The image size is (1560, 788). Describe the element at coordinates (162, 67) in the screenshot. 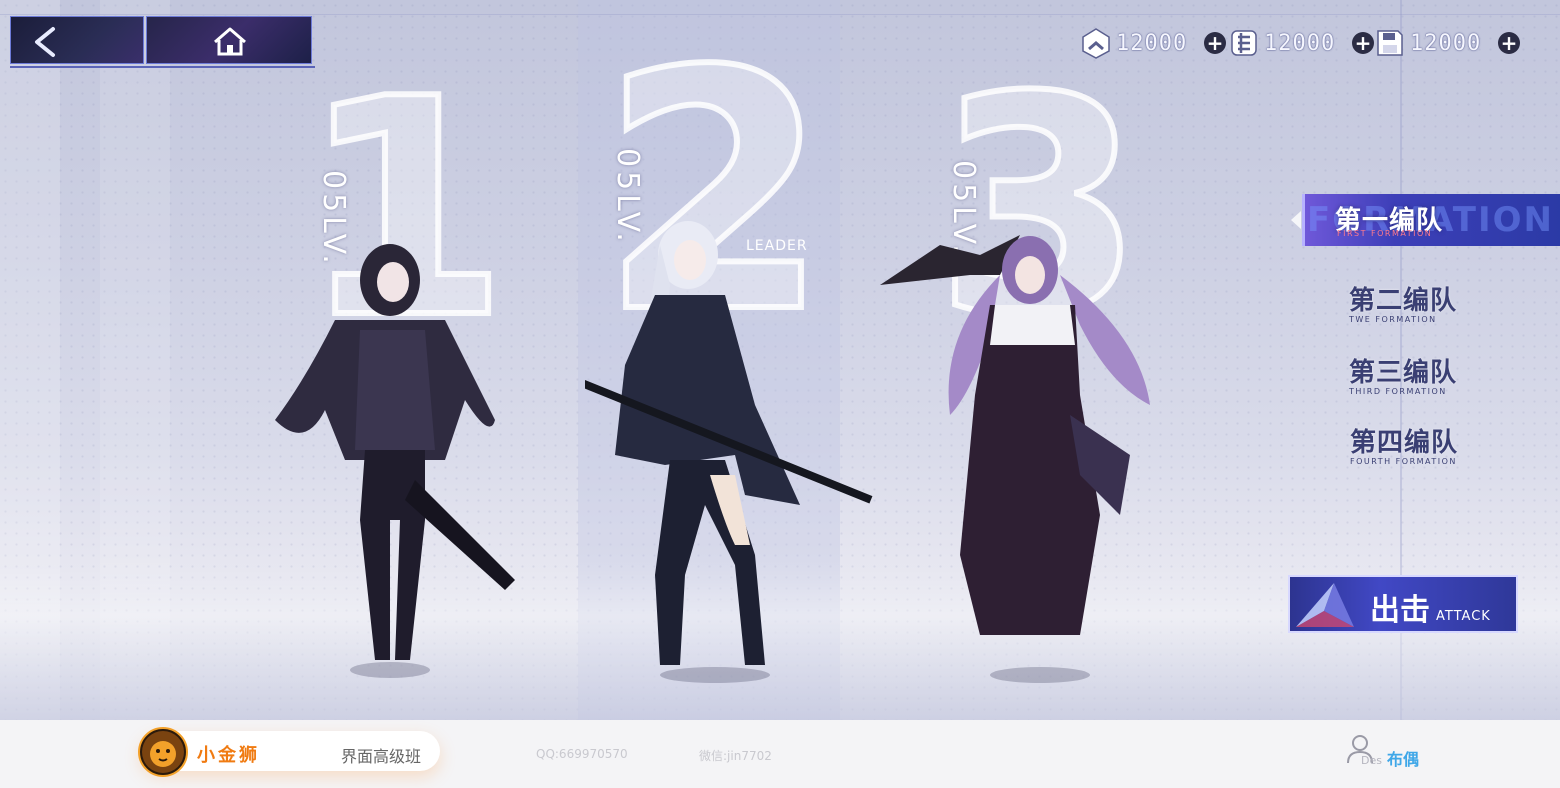

I see `nav-underline` at that location.